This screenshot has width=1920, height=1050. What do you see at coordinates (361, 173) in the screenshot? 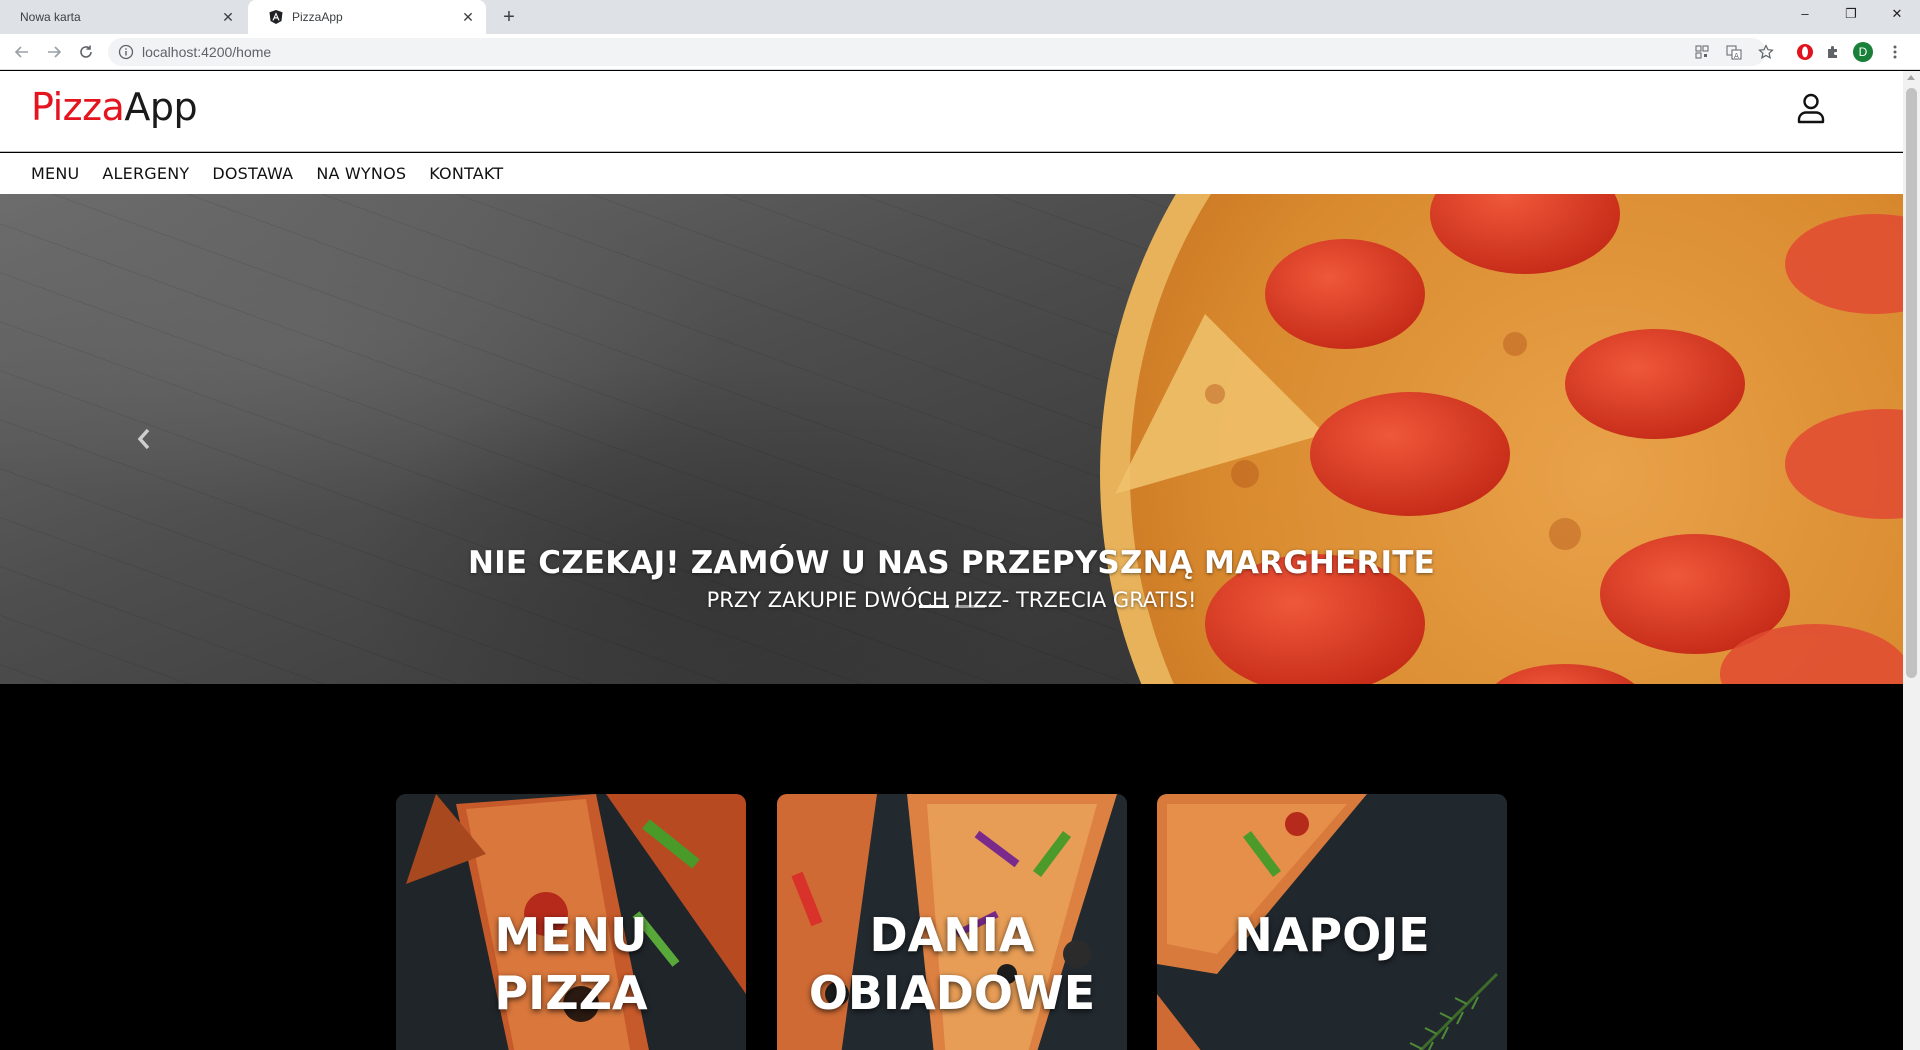
I see `nav-item-na-wynos: NA WYNOS` at bounding box center [361, 173].